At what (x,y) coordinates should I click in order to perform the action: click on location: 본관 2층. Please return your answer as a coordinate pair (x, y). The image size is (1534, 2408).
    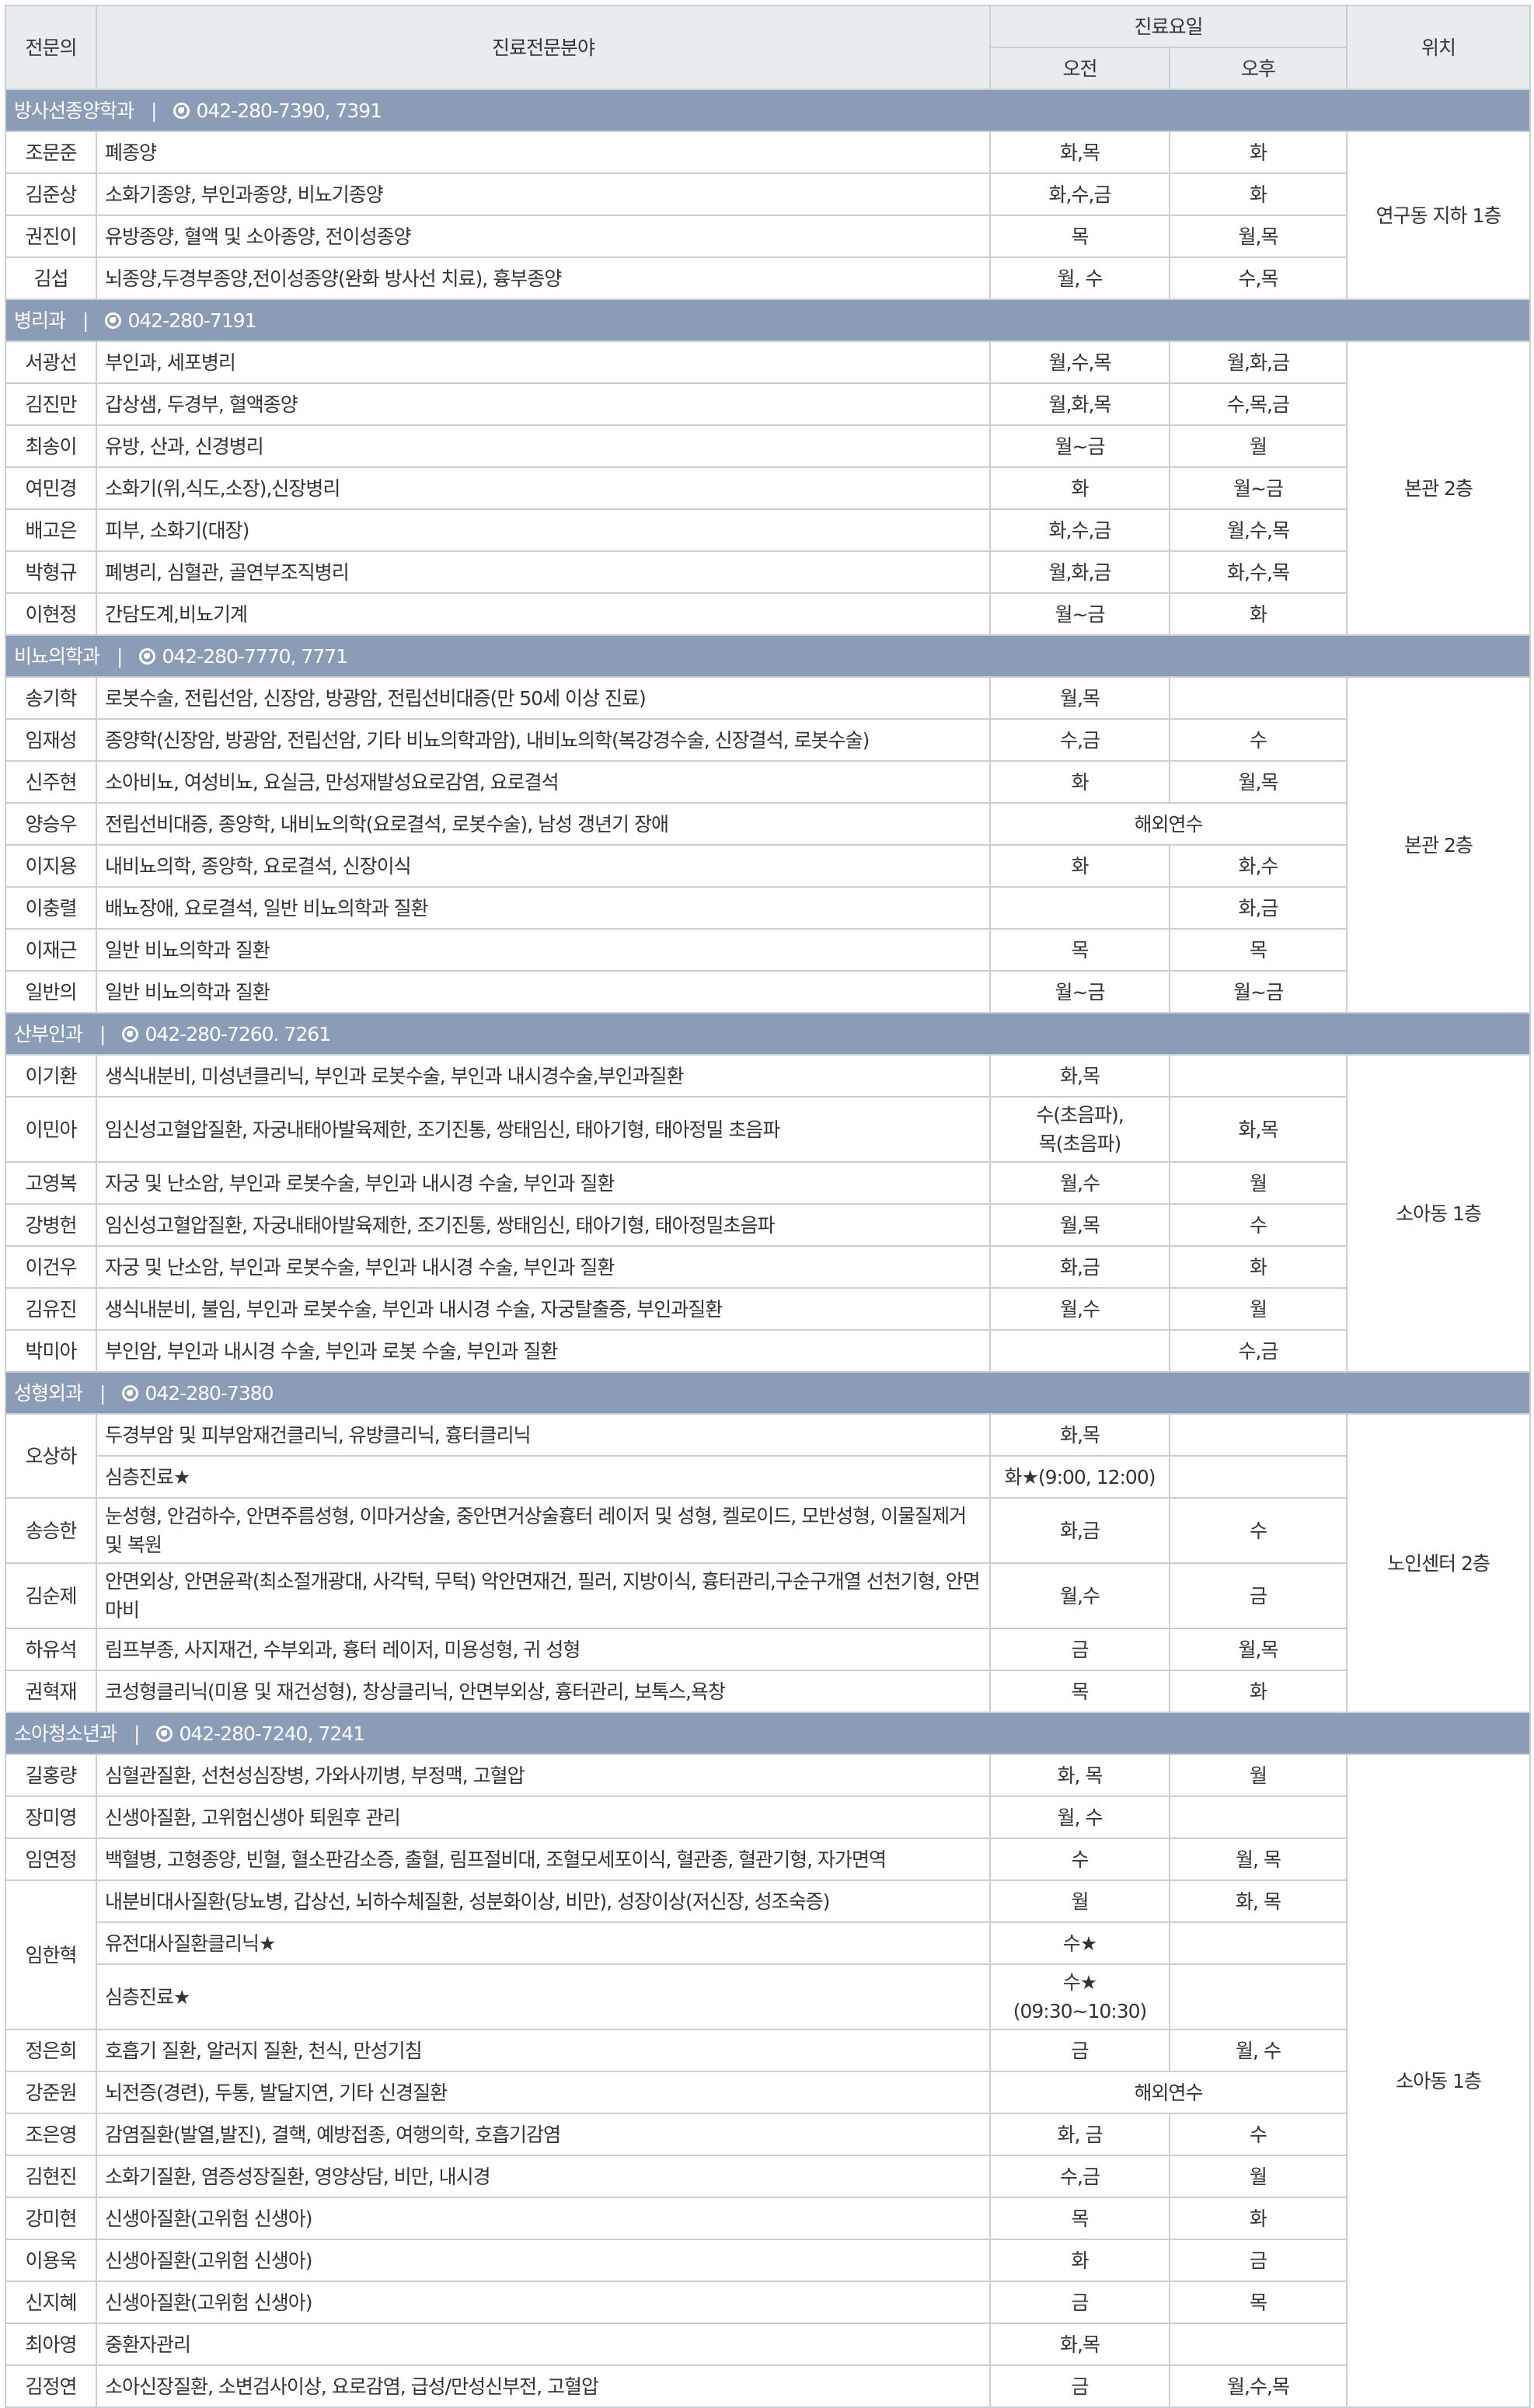
    Looking at the image, I should click on (1439, 488).